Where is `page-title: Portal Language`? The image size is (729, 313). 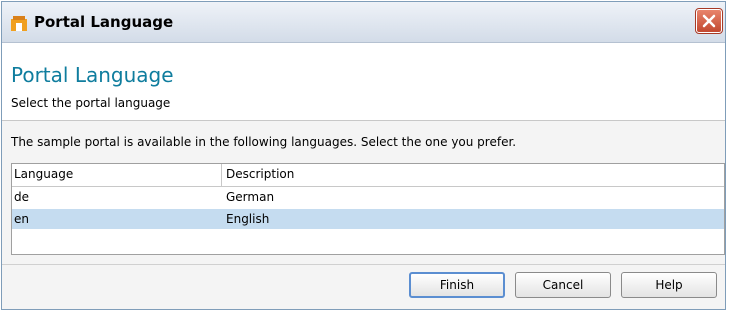
page-title: Portal Language is located at coordinates (92, 75).